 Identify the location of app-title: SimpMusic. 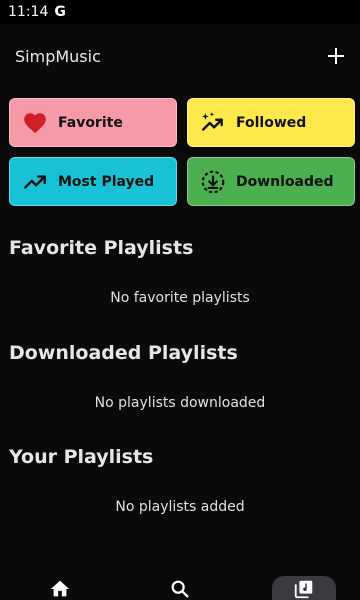
(58, 56).